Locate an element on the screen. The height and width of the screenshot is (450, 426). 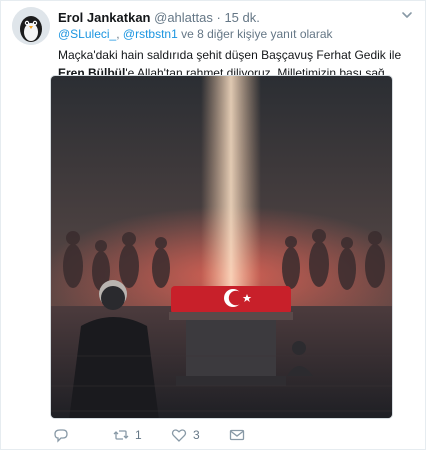
tweet-actions: 1 3 is located at coordinates (203, 435).